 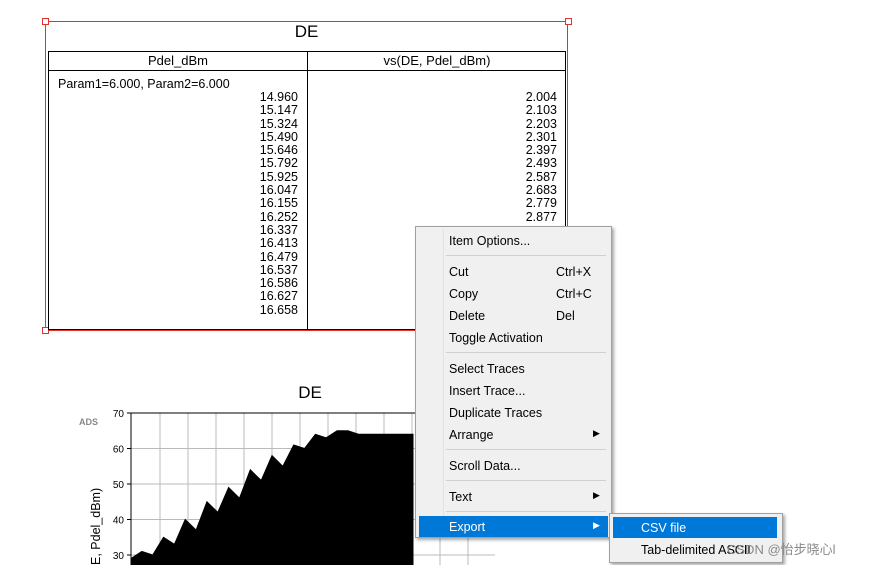 I want to click on vs-cell: 2.877, so click(x=541, y=216).